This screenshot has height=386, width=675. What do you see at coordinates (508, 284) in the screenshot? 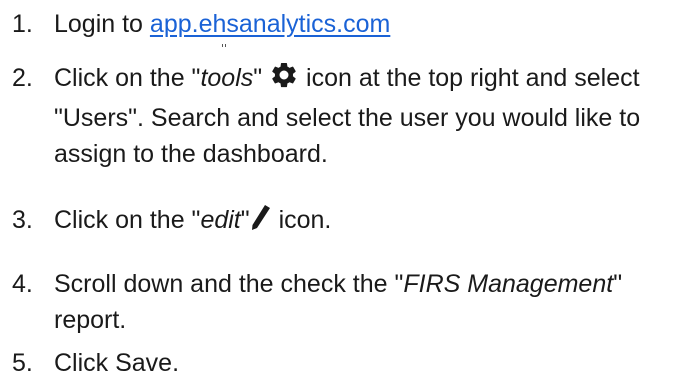
I see `report-name: FIRS Management` at bounding box center [508, 284].